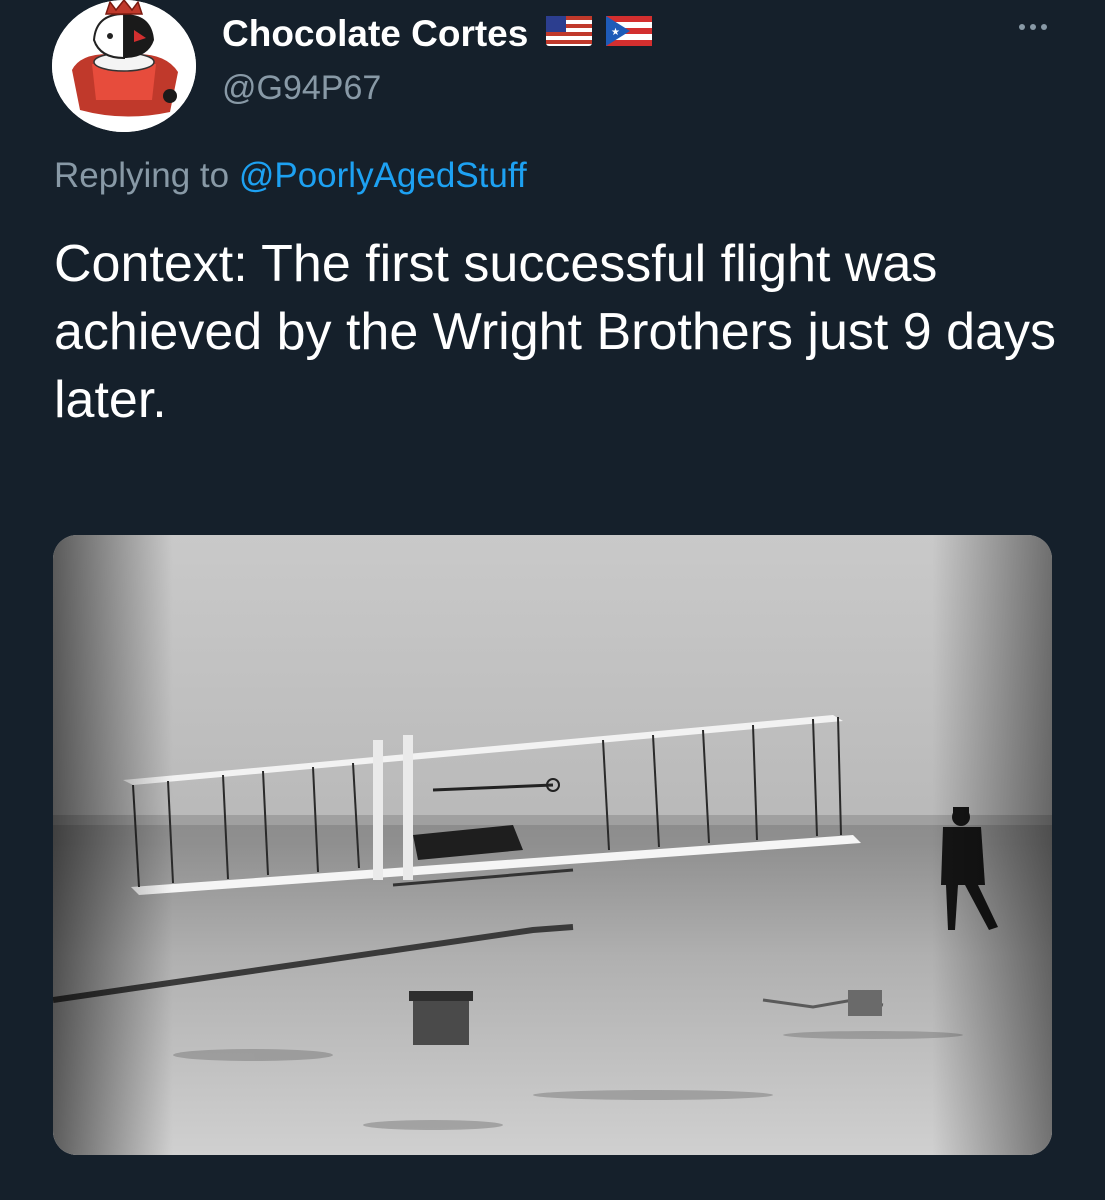 The image size is (1105, 1200). I want to click on puerto-rico-flag-icon: ★, so click(629, 34).